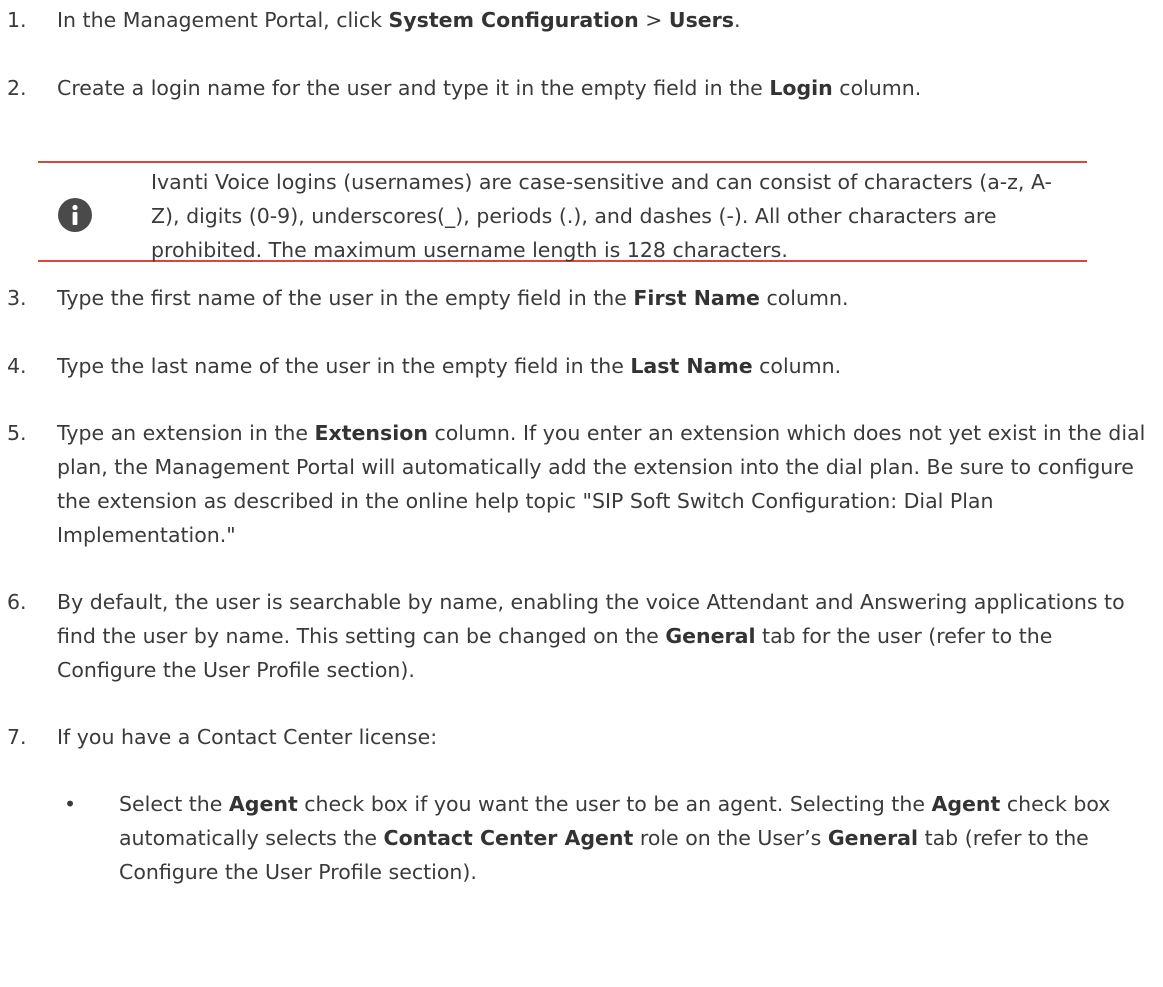 This screenshot has height=987, width=1163. I want to click on bold-term: Last Name, so click(691, 366).